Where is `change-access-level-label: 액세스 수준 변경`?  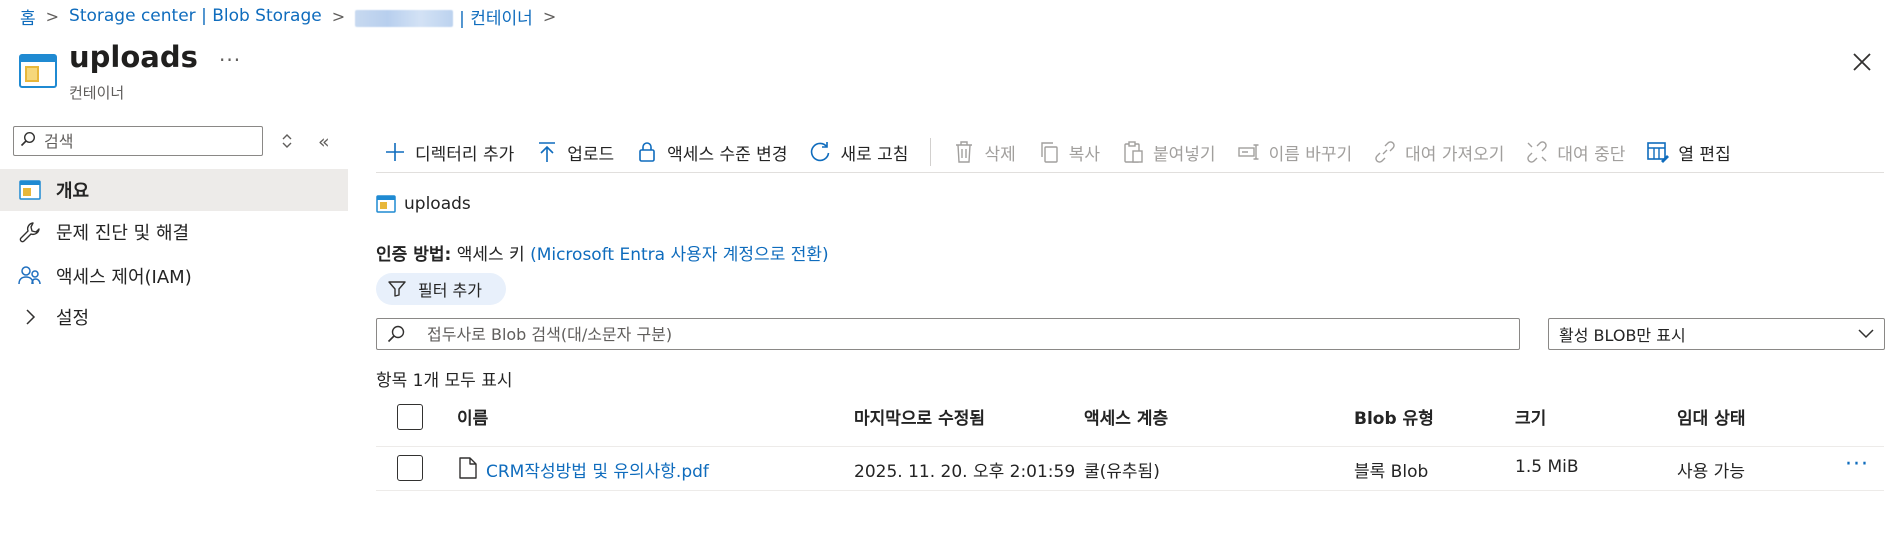
change-access-level-label: 액세스 수준 변경 is located at coordinates (727, 154).